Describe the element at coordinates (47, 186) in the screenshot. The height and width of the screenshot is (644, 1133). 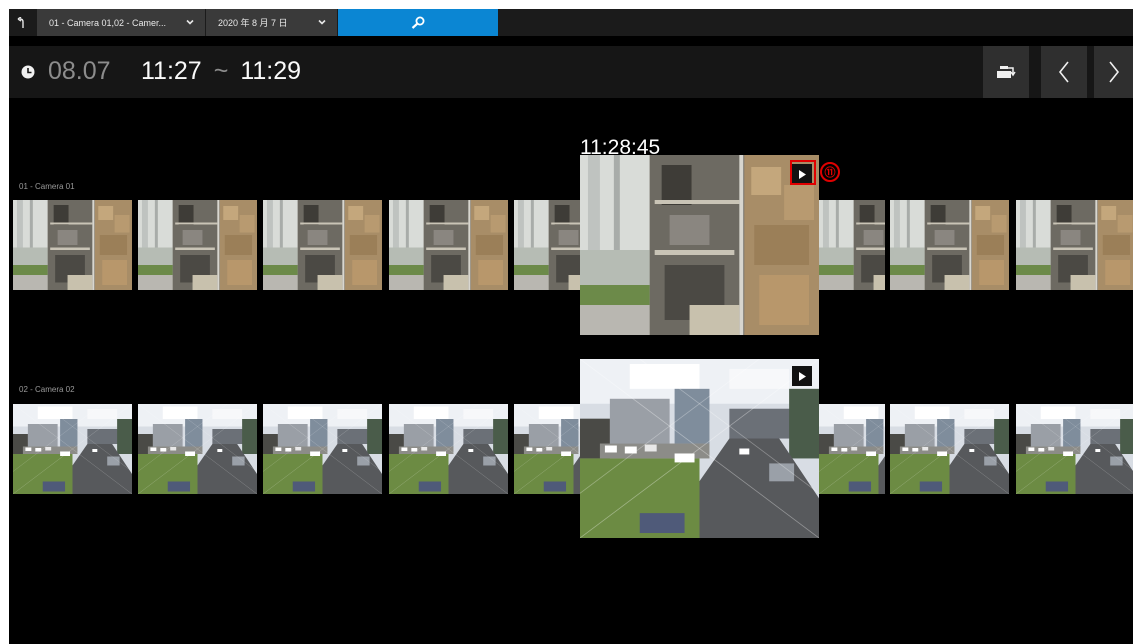
I see `camera-row-label: 01 - Camera 01` at that location.